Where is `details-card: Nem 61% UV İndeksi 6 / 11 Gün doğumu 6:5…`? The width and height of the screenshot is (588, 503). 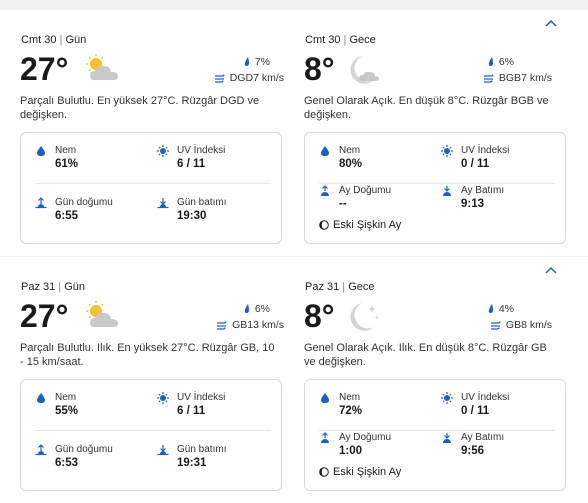
details-card: Nem 61% UV İndeksi 6 / 11 Gün doğumu 6:5… is located at coordinates (151, 188).